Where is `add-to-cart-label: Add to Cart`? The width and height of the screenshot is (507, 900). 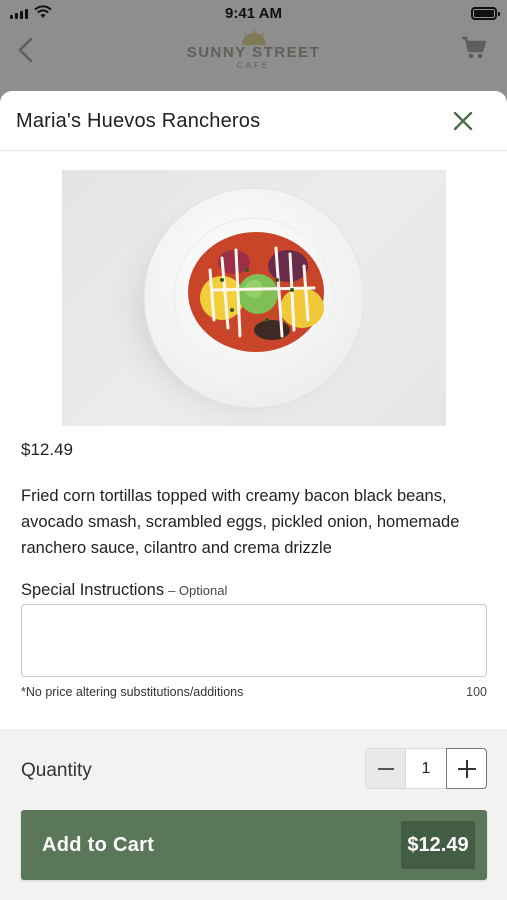
add-to-cart-label: Add to Cart is located at coordinates (98, 845).